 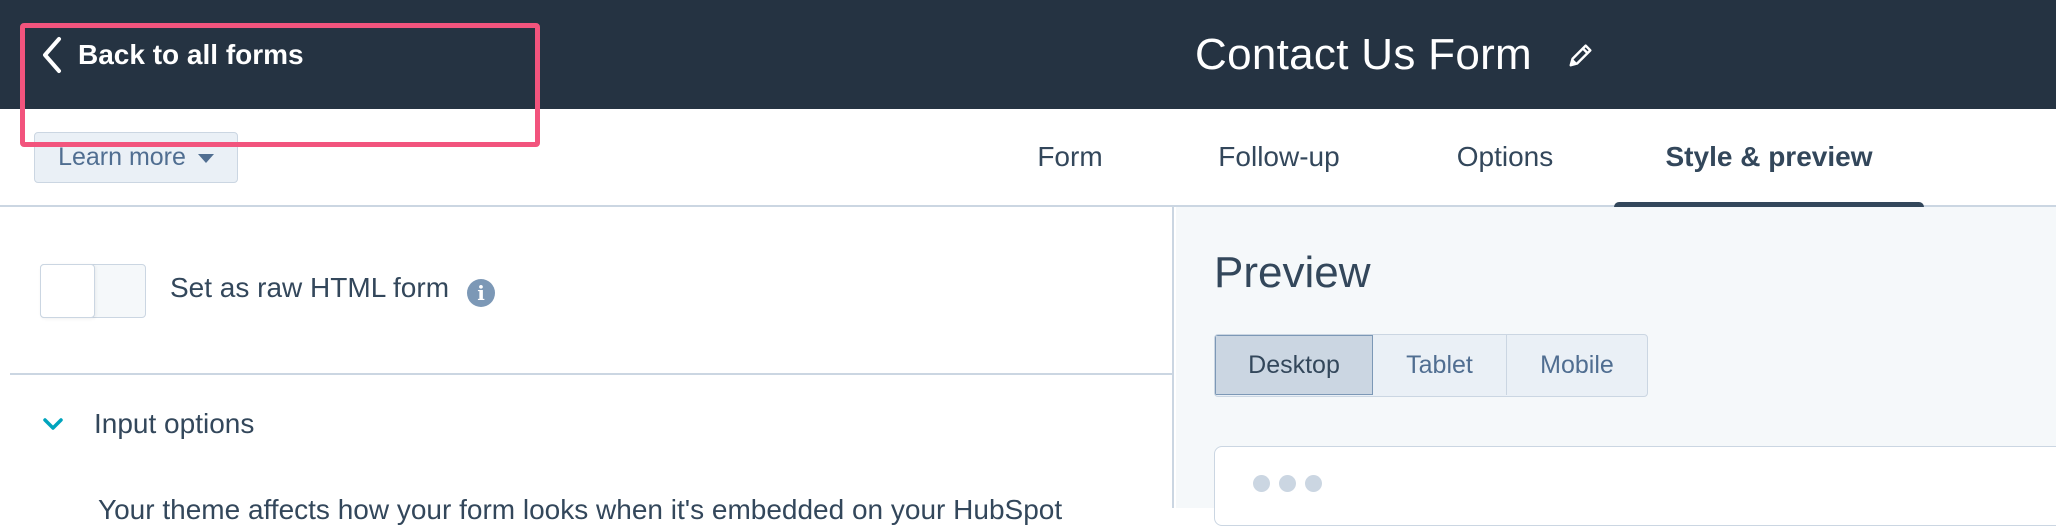 I want to click on tab-options: Options, so click(x=1505, y=157).